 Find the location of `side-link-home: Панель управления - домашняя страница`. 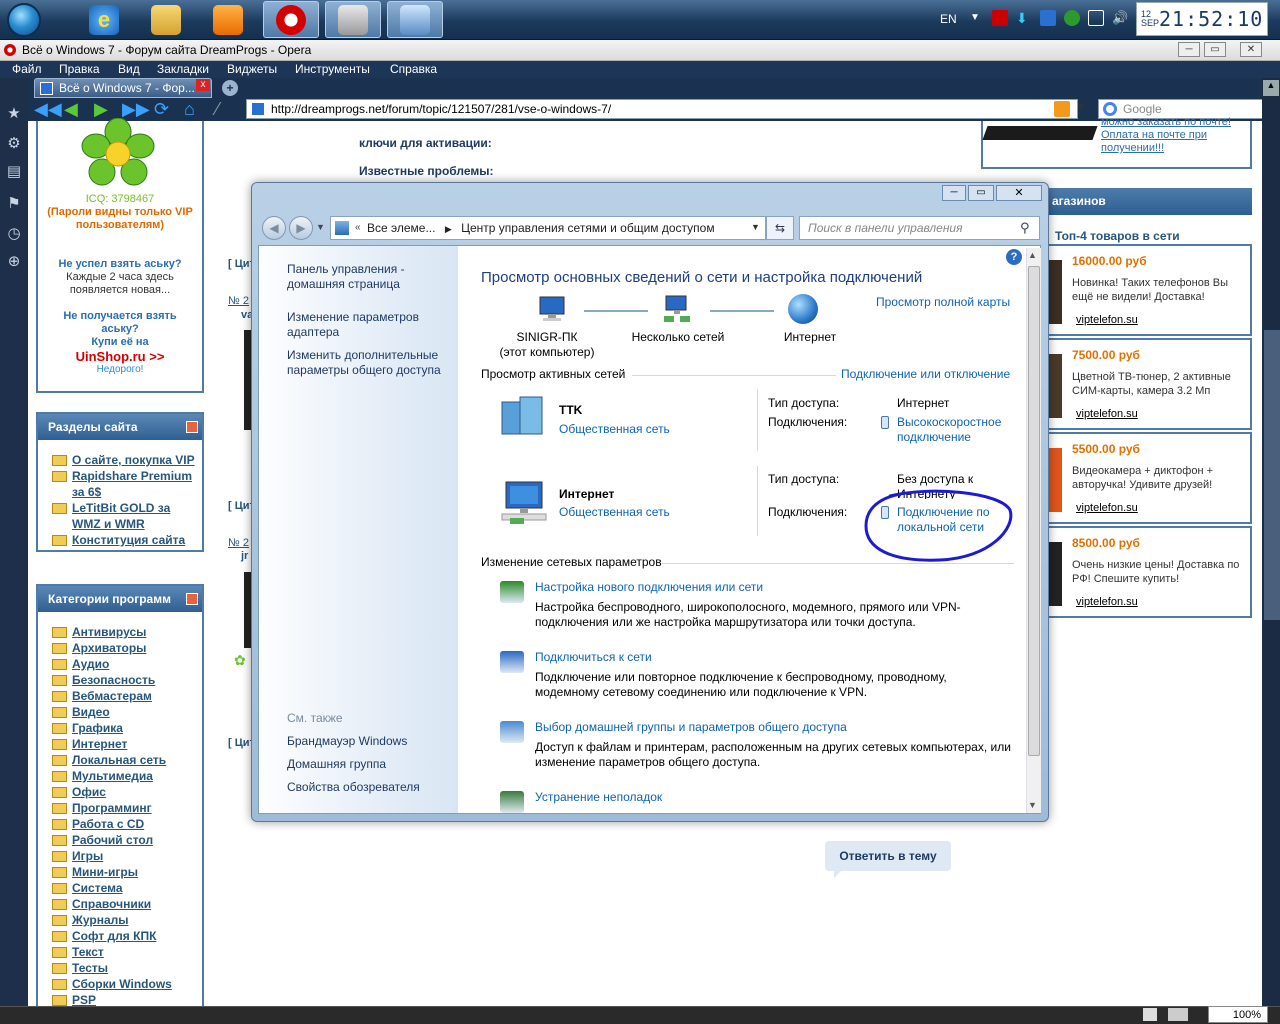

side-link-home: Панель управления - домашняя страница is located at coordinates (362, 277).